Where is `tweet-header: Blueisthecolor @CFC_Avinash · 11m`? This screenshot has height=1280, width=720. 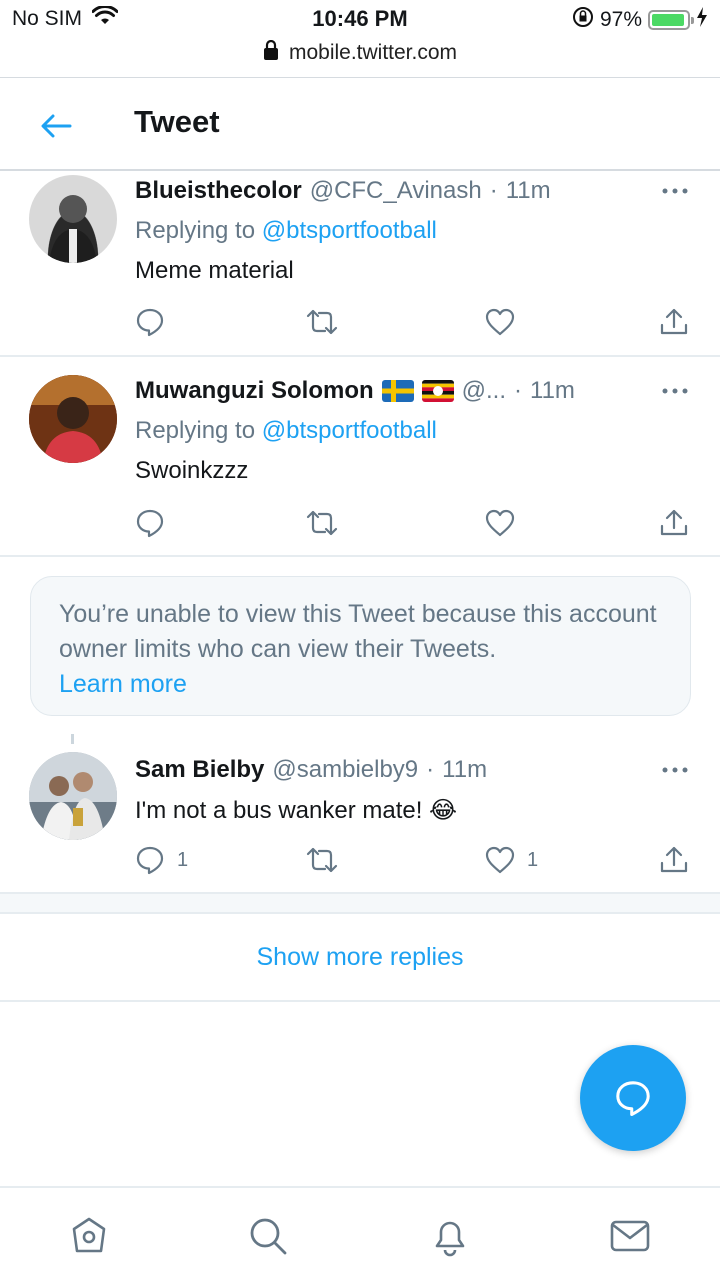 tweet-header: Blueisthecolor @CFC_Avinash · 11m is located at coordinates (412, 191).